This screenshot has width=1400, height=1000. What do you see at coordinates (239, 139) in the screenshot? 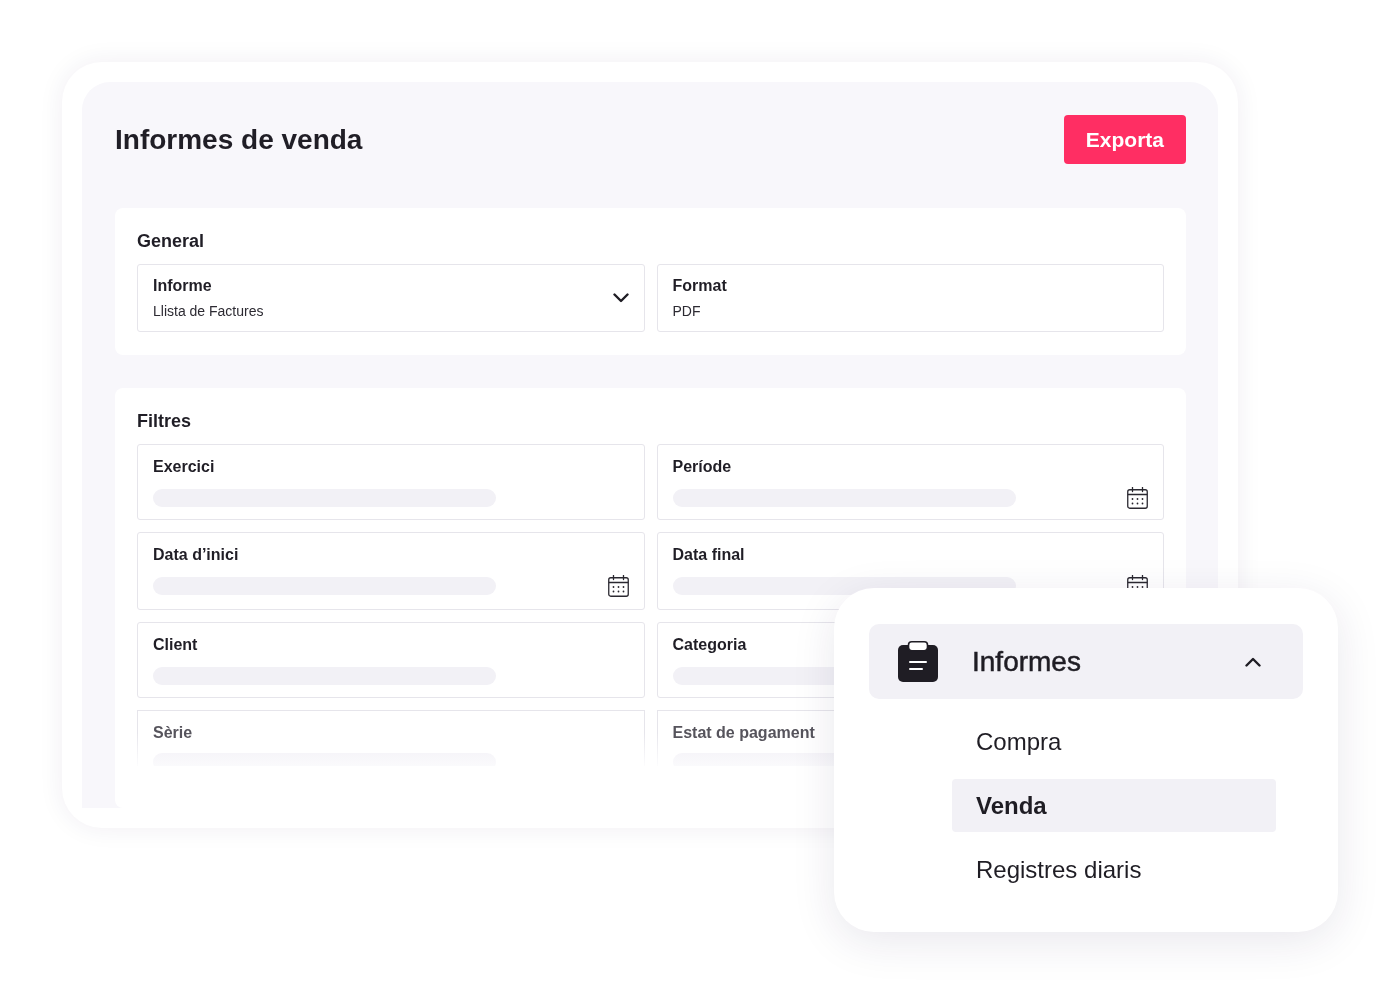
I see `page-title: Informes de venda` at bounding box center [239, 139].